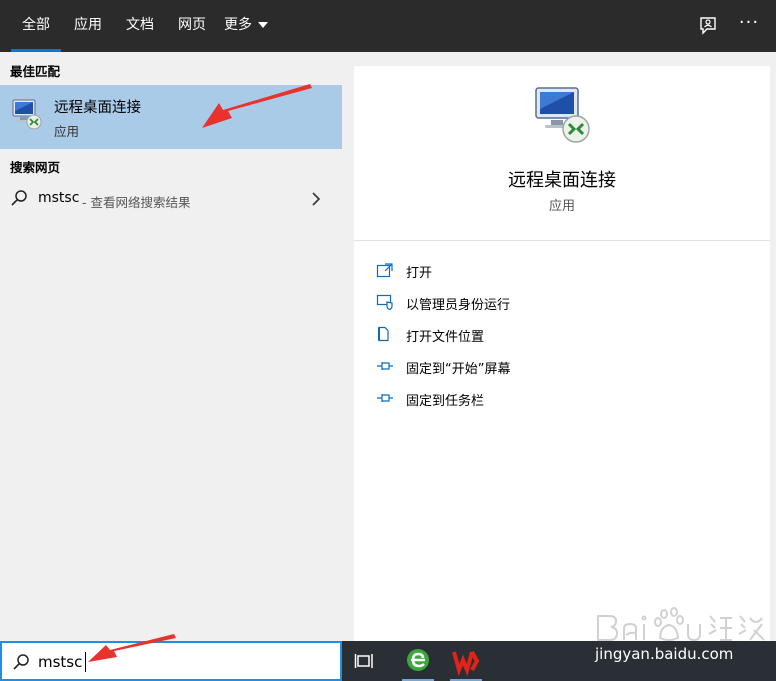 The width and height of the screenshot is (776, 681). I want to click on task-view-button, so click(365, 661).